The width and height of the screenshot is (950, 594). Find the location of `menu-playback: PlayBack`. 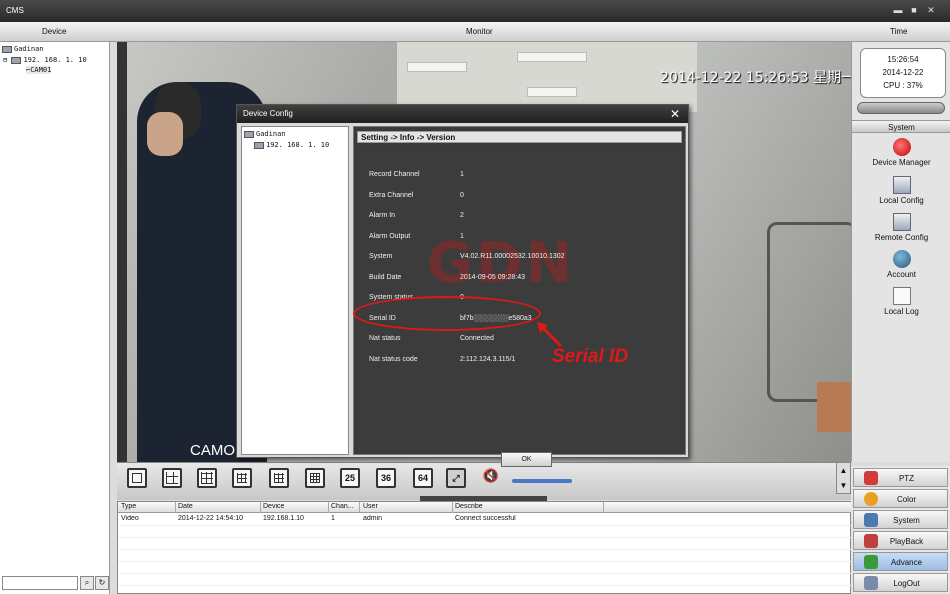

menu-playback: PlayBack is located at coordinates (900, 540).